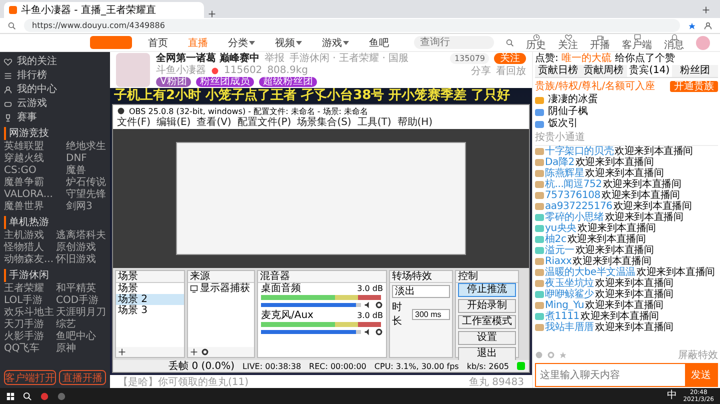 The width and height of the screenshot is (720, 404). I want to click on header-action: 消息, so click(674, 42).